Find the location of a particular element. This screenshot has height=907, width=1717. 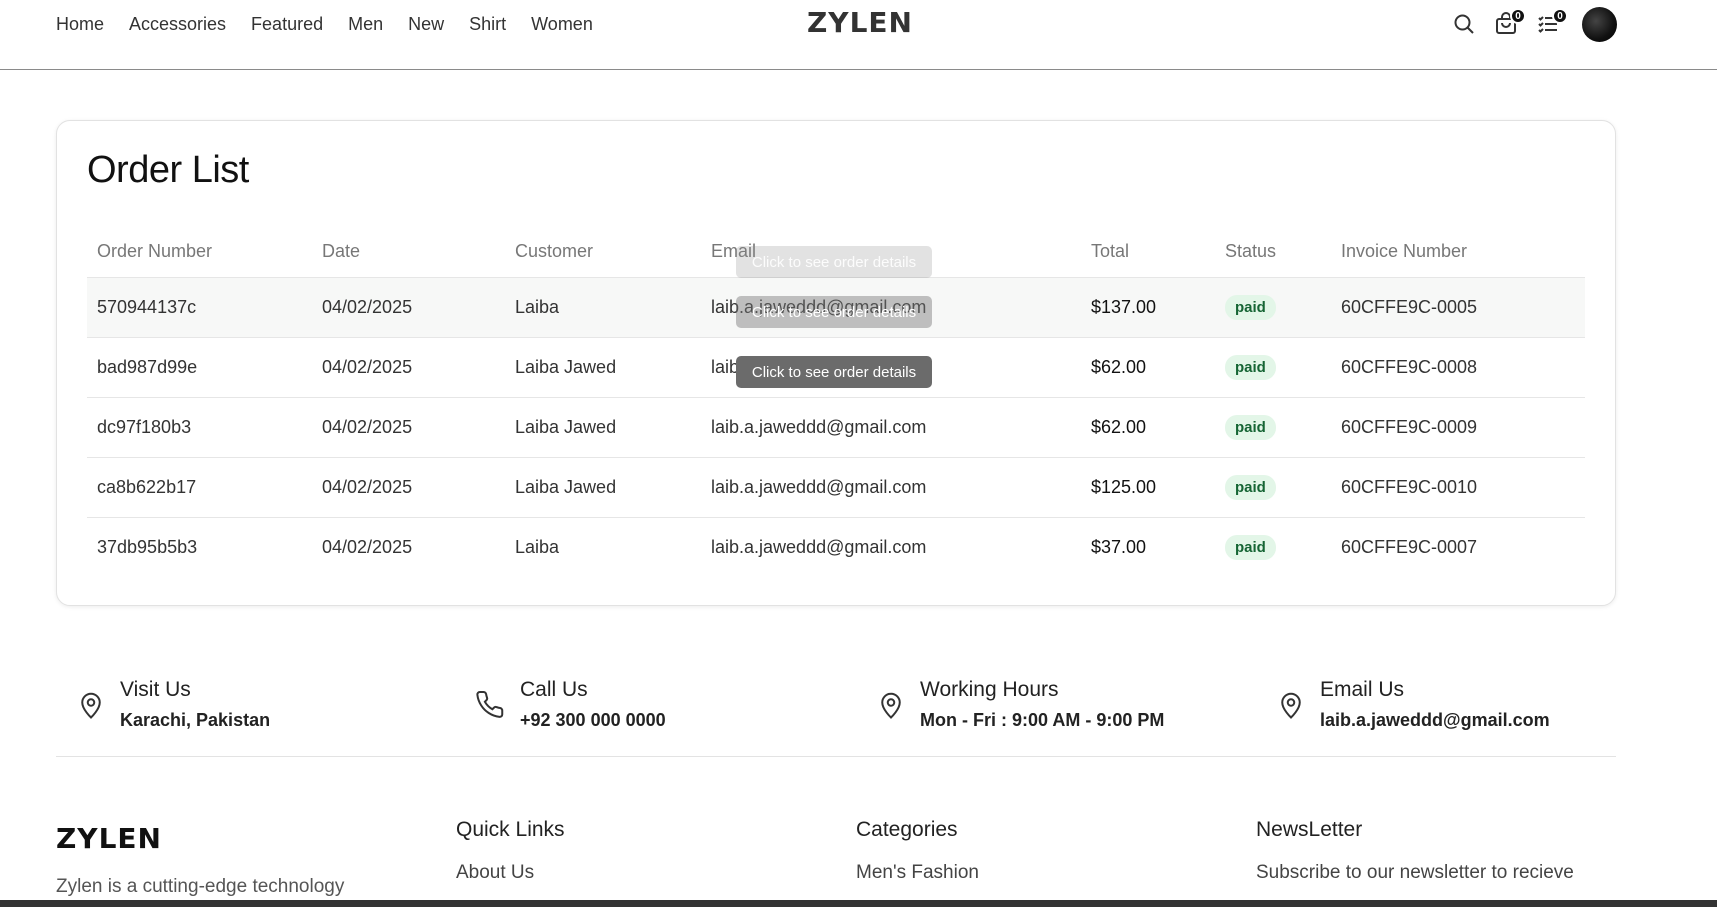

footer-categories: Categories Men's Fashion is located at coordinates (917, 851).